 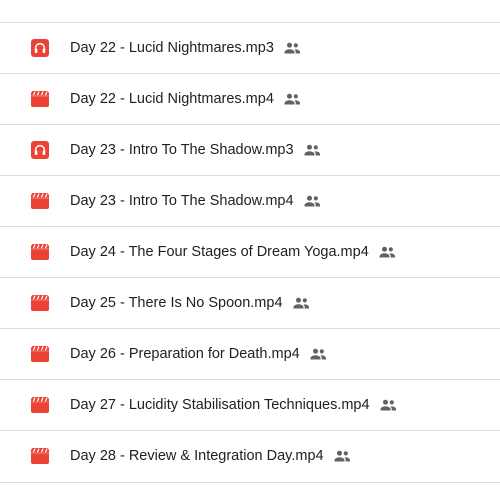 I want to click on file-name: Day 22 - Lucid Nightmares.mp4, so click(x=185, y=99).